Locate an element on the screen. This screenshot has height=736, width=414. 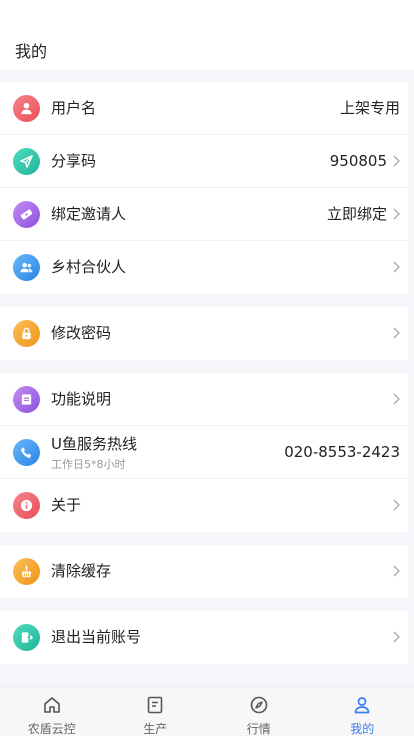
users-icon is located at coordinates (26, 267).